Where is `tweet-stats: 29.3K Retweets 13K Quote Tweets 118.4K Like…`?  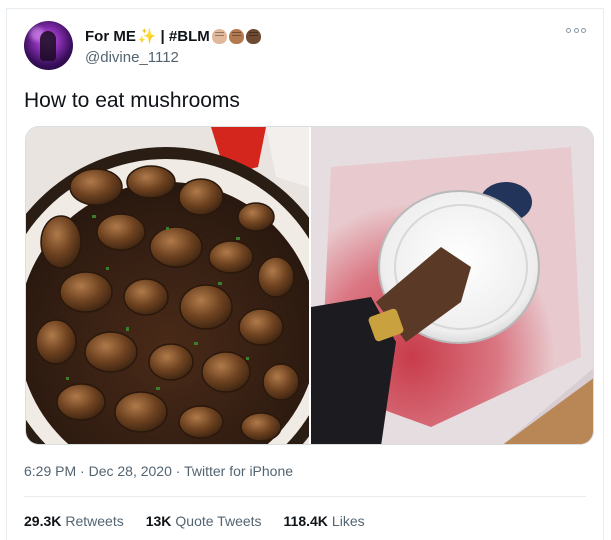
tweet-stats: 29.3K Retweets 13K Quote Tweets 118.4K Like… is located at coordinates (205, 521).